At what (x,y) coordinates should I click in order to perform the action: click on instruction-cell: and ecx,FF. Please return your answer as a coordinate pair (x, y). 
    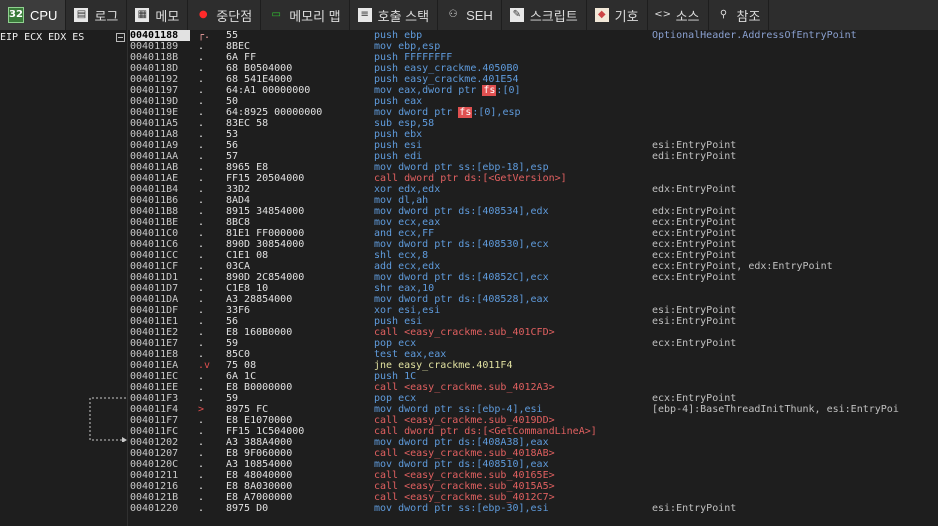
    Looking at the image, I should click on (404, 233).